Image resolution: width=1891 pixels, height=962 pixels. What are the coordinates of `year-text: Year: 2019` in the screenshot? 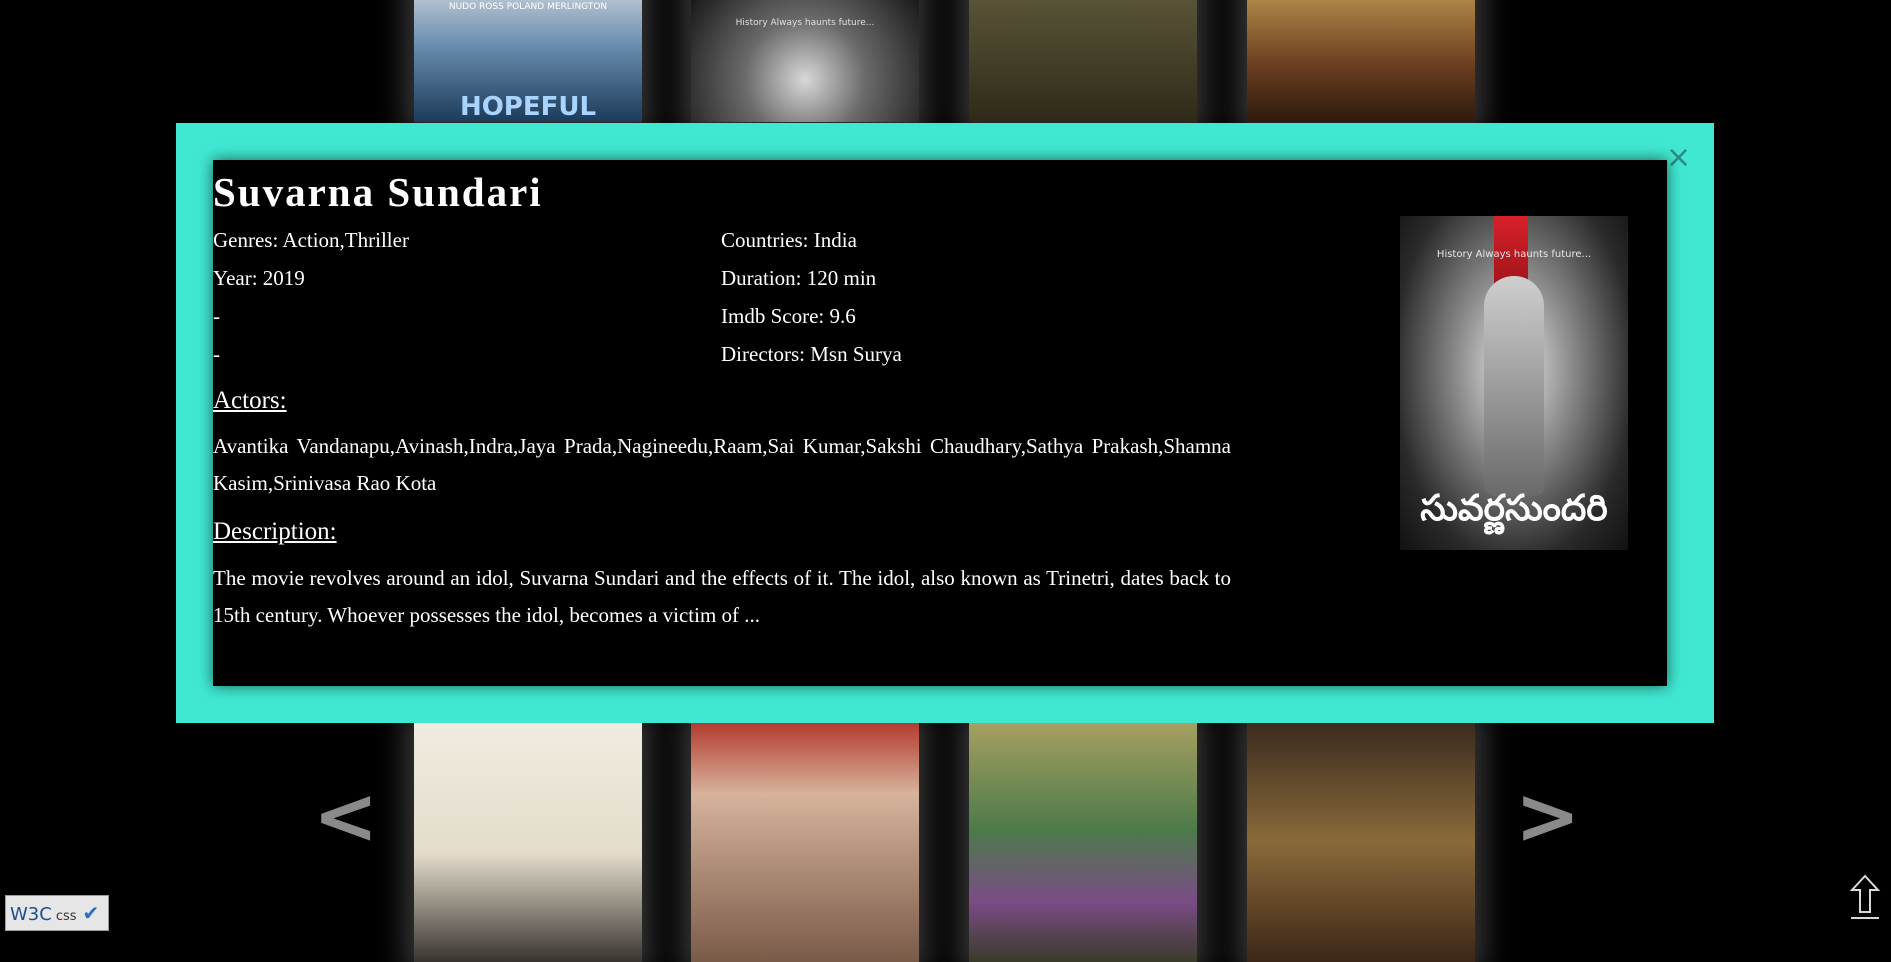 It's located at (259, 278).